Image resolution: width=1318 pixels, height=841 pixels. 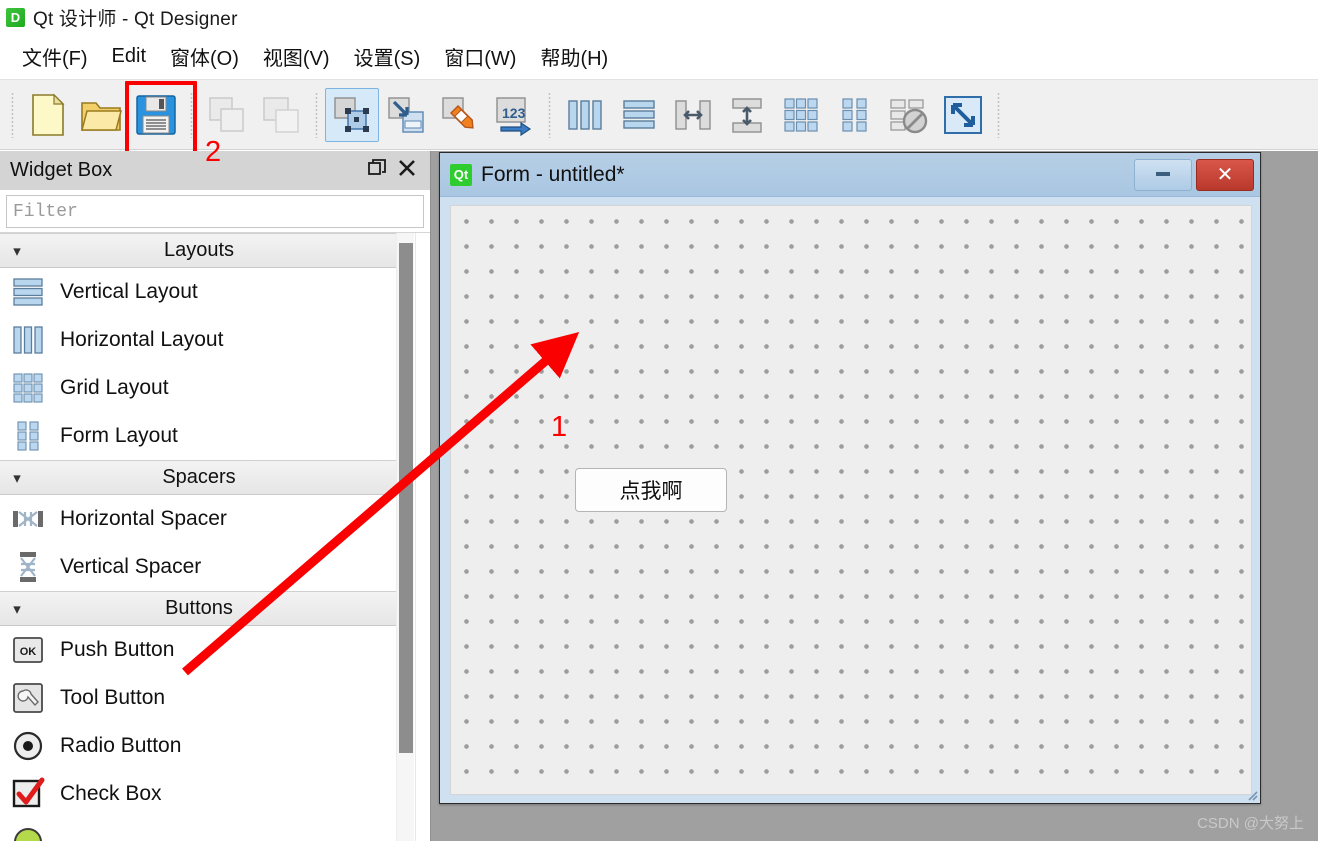 I want to click on qt-logo-icon: Qt, so click(x=461, y=174).